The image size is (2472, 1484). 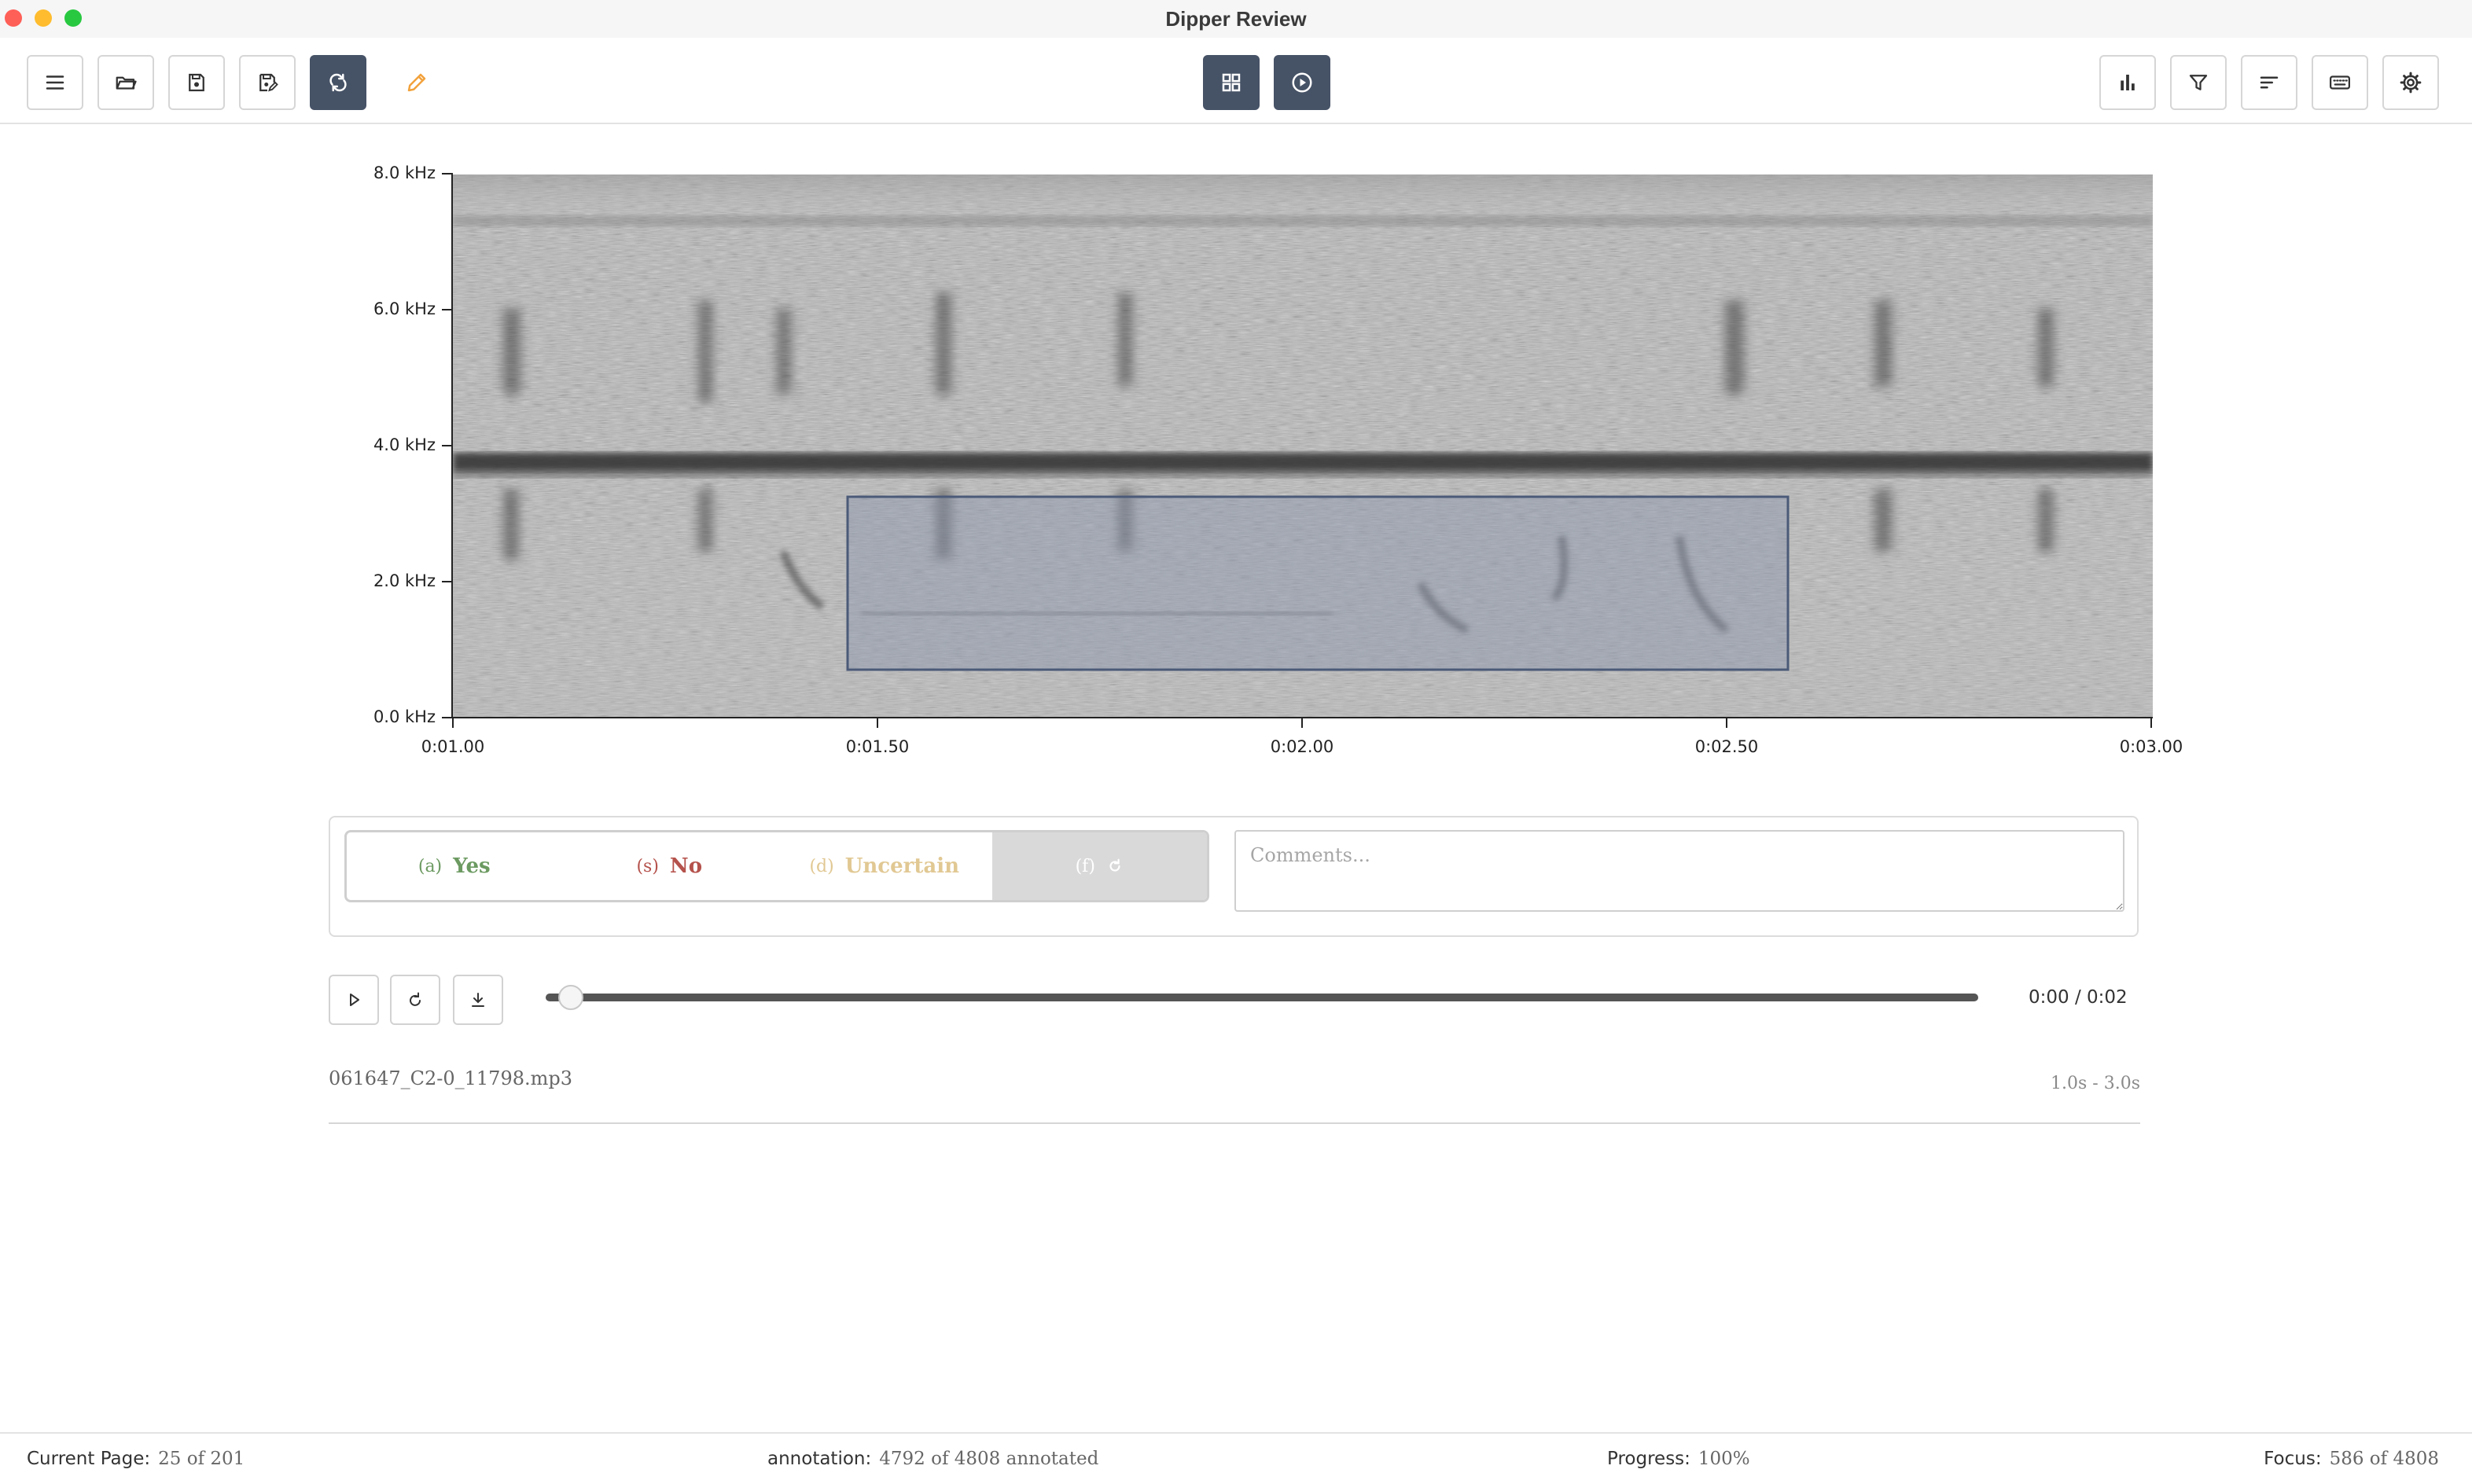 I want to click on bar-chart-icon, so click(x=2128, y=82).